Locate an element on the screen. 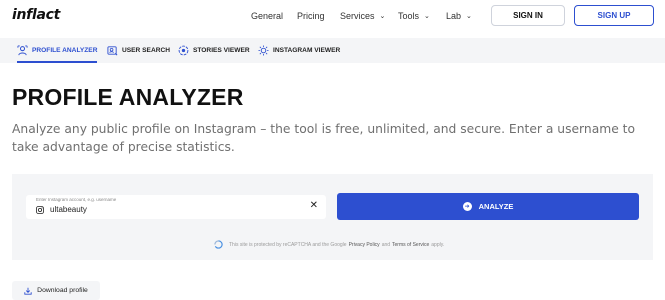 This screenshot has height=300, width=665. terms-of-service-link: Terms of Service is located at coordinates (410, 245).